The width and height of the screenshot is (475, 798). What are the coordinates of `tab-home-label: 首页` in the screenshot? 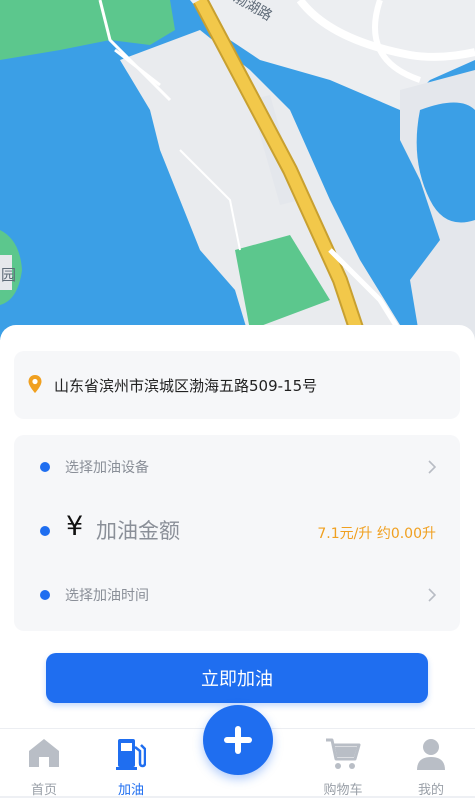 It's located at (43, 790).